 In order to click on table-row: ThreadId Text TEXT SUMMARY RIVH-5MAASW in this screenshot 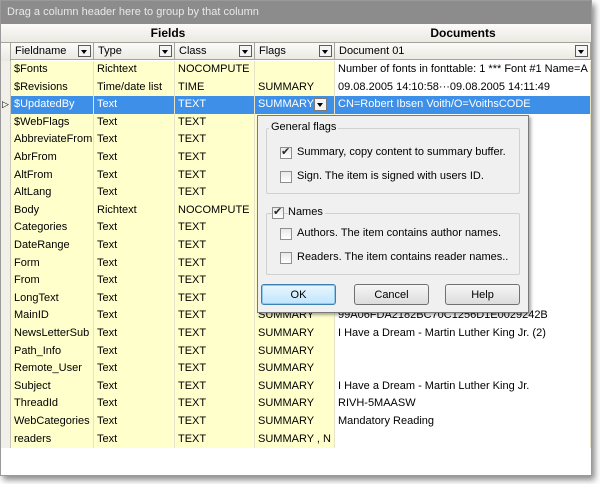, I will do `click(296, 404)`.